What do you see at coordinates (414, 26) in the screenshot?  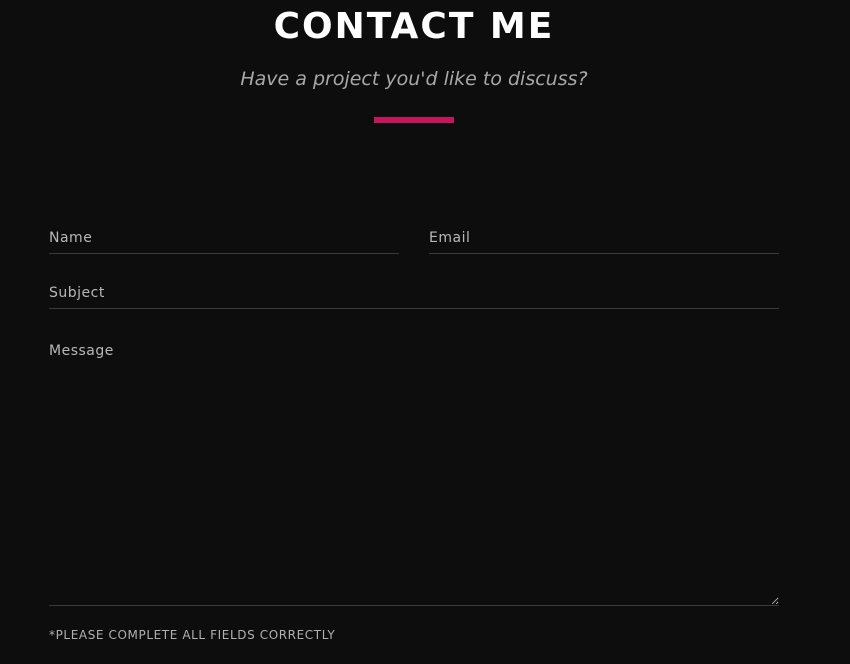 I see `page-title: CONTACT ME` at bounding box center [414, 26].